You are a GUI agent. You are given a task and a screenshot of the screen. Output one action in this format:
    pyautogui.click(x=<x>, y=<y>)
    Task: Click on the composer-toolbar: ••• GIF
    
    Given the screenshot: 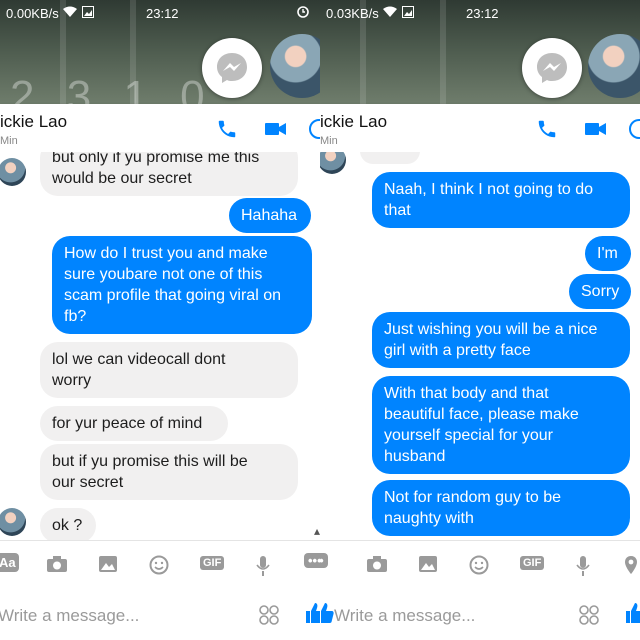 What is the action you would take?
    pyautogui.click(x=480, y=565)
    